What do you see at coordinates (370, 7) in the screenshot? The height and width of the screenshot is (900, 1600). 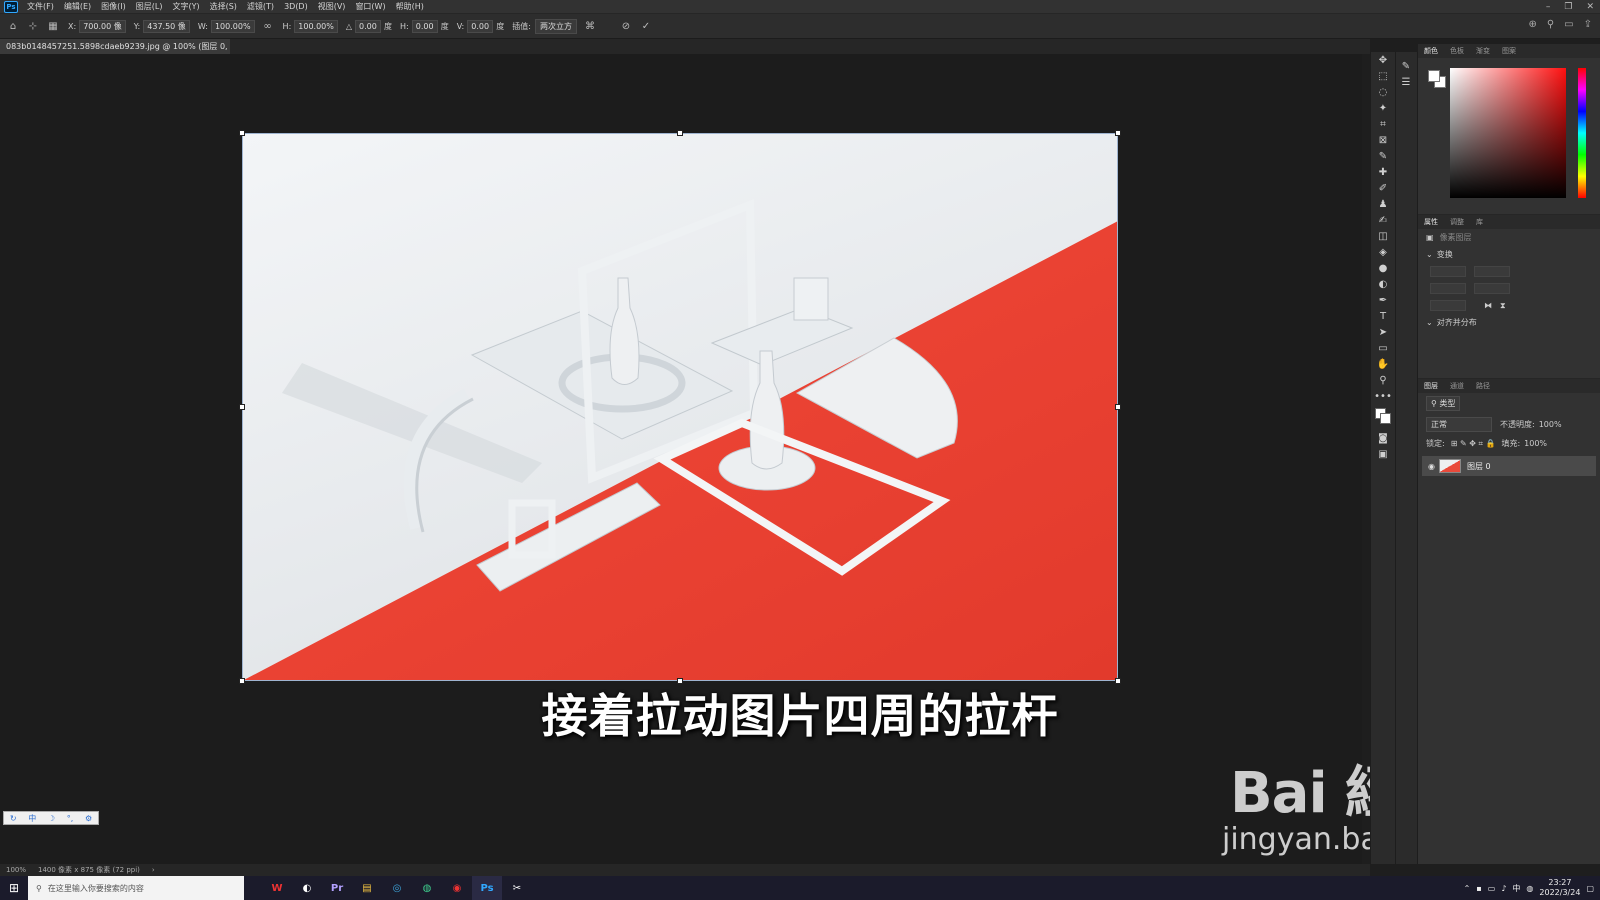 I see `menu-window: 窗口(W)` at bounding box center [370, 7].